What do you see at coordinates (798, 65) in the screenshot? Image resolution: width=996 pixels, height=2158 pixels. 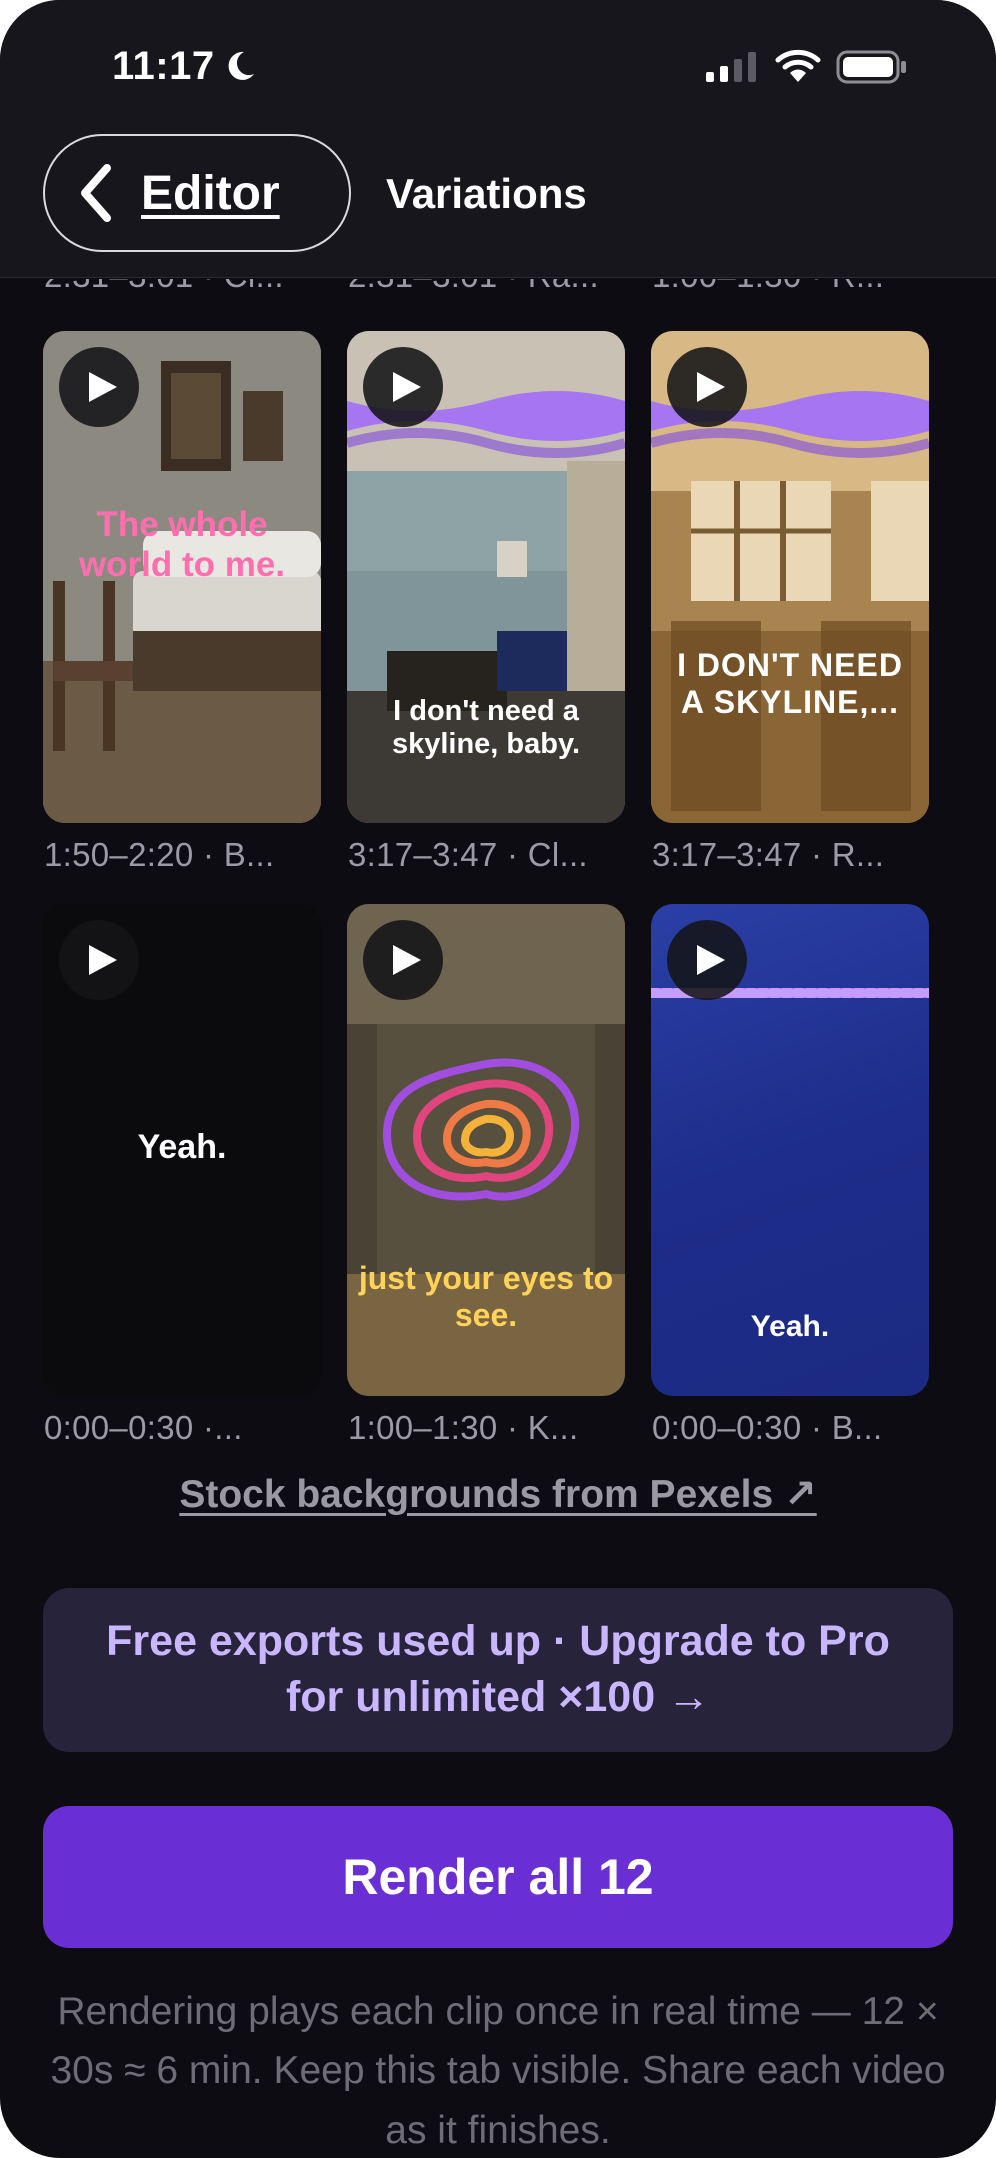 I see `wifi-icon` at bounding box center [798, 65].